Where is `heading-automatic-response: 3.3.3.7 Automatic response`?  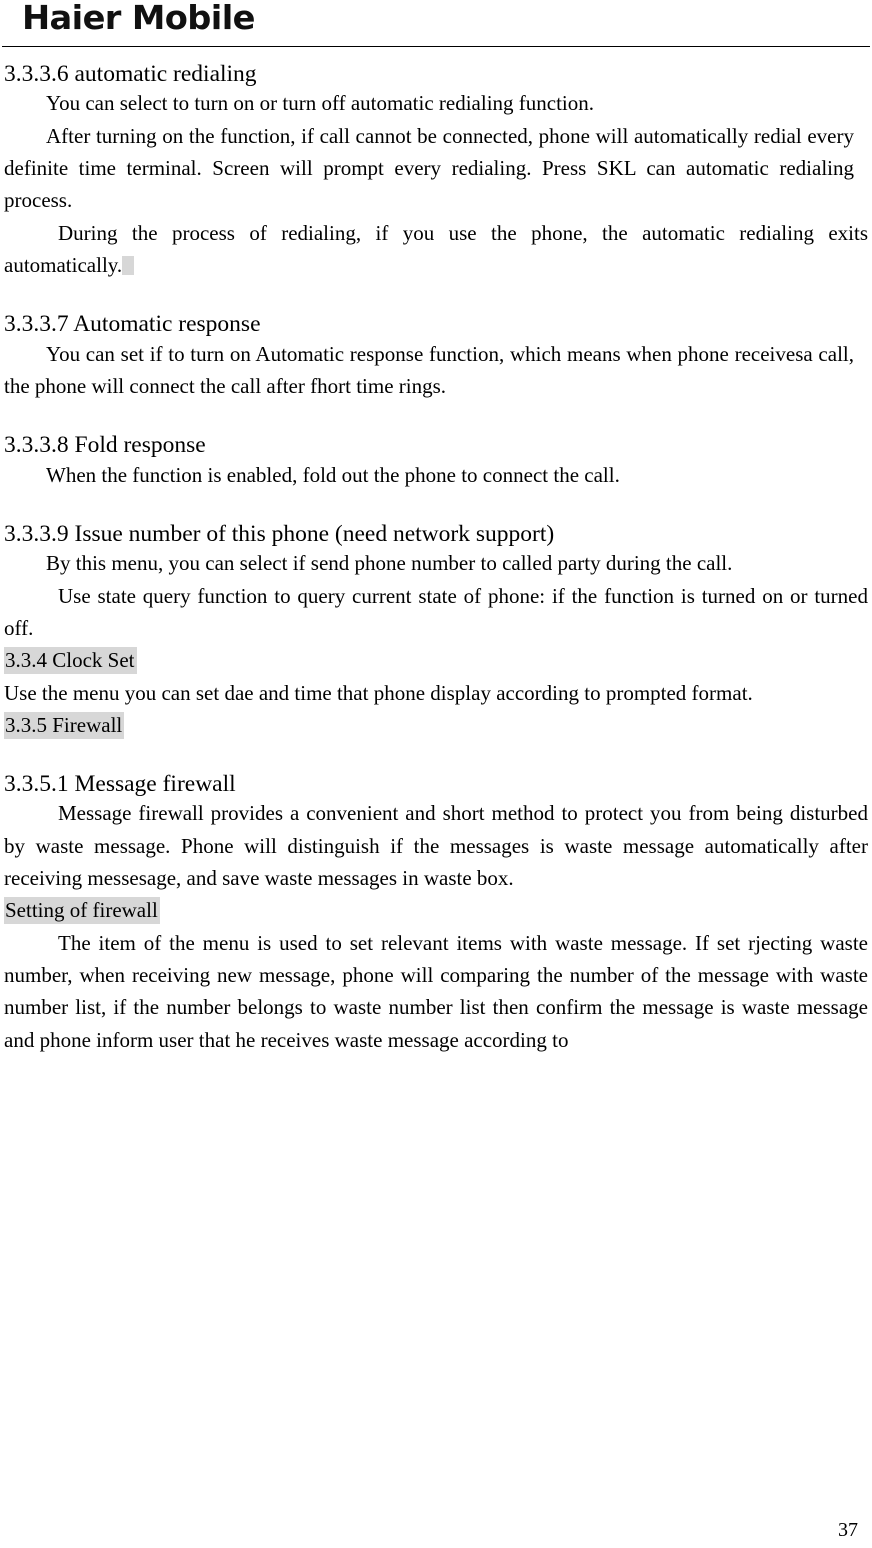 heading-automatic-response: 3.3.3.7 Automatic response is located at coordinates (132, 324).